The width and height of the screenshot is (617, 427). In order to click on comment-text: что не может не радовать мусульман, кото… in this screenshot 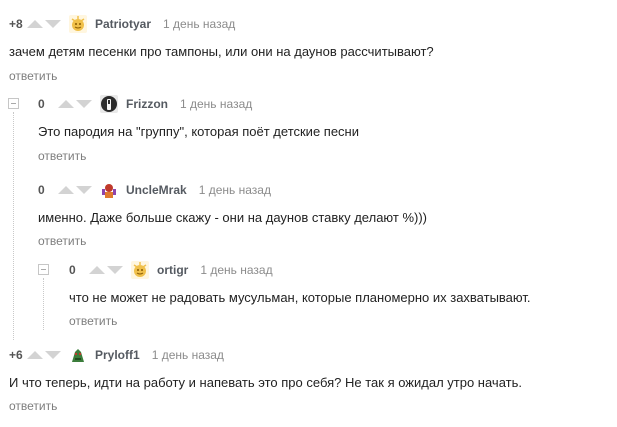, I will do `click(300, 297)`.